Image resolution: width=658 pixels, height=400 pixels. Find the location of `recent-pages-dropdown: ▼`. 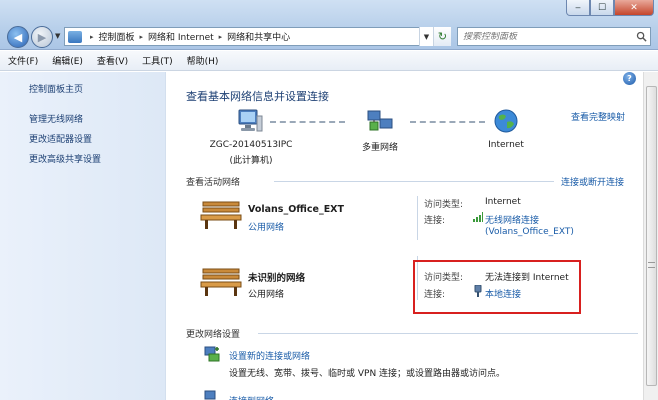

recent-pages-dropdown: ▼ is located at coordinates (57, 36).